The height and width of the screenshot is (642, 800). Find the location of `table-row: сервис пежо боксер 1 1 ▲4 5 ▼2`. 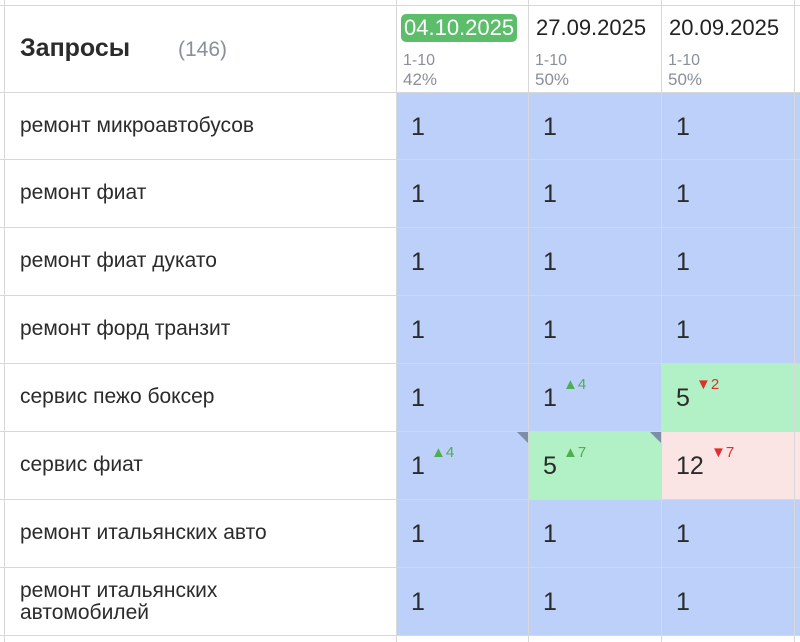

table-row: сервис пежо боксер 1 1 ▲4 5 ▼2 is located at coordinates (400, 397).